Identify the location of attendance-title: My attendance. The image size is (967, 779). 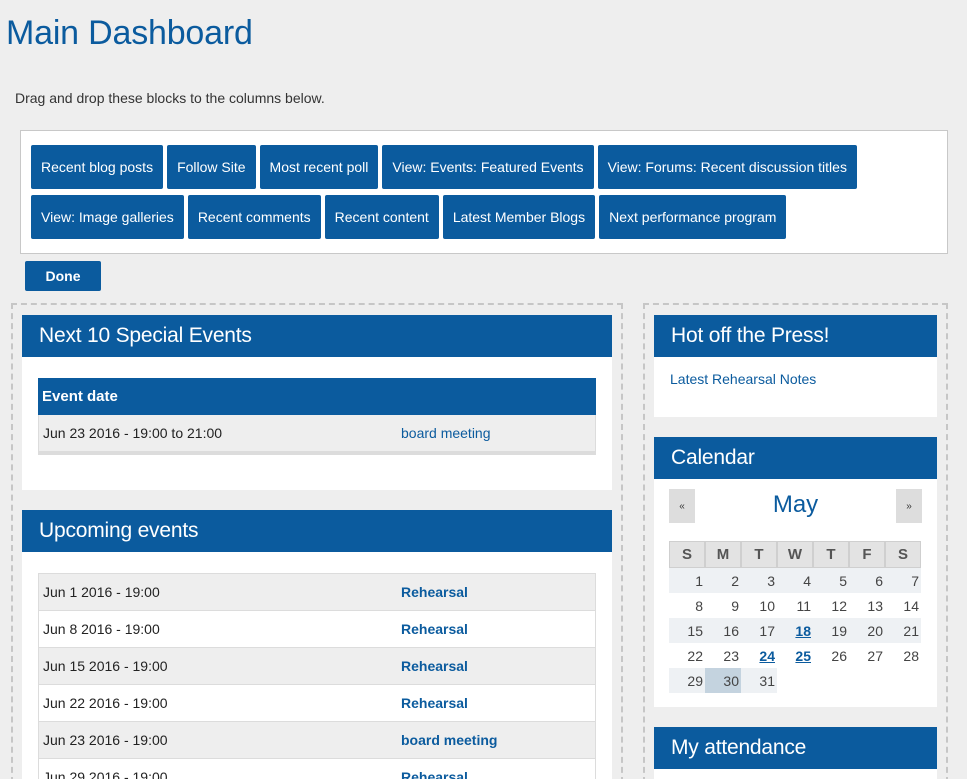
(795, 748).